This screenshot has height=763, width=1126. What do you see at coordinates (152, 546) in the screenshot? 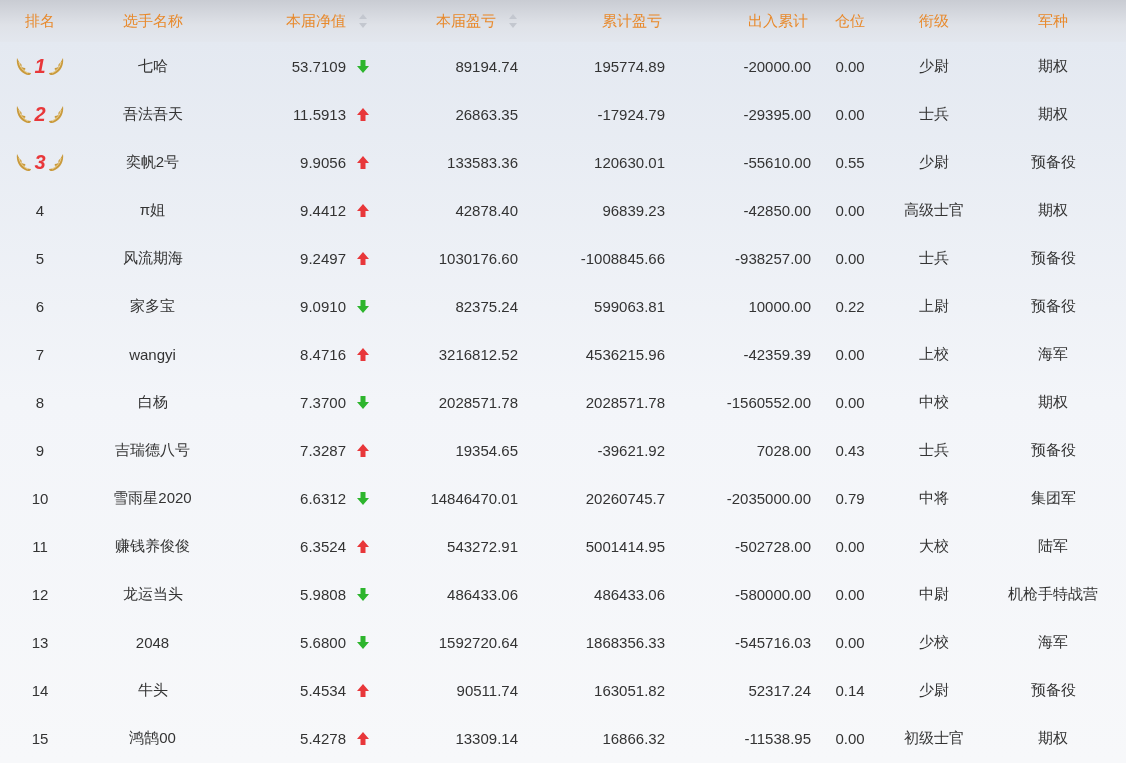
I see `player-name: 赚钱养俊俊` at bounding box center [152, 546].